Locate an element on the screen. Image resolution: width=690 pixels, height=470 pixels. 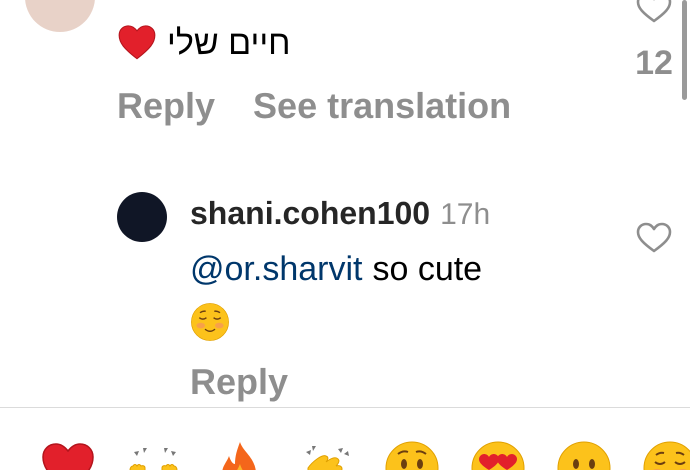
surprised-face-icon is located at coordinates (412, 455).